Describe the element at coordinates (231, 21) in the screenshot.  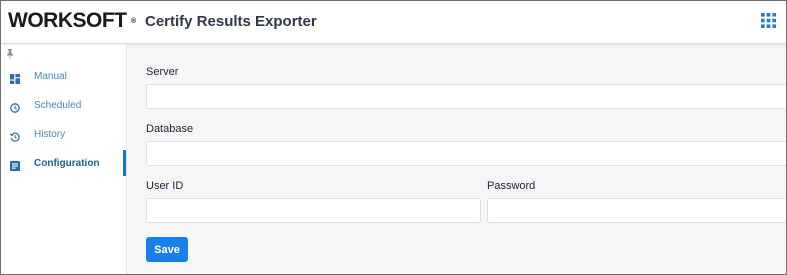
I see `app-title: Certify Results Exporter` at that location.